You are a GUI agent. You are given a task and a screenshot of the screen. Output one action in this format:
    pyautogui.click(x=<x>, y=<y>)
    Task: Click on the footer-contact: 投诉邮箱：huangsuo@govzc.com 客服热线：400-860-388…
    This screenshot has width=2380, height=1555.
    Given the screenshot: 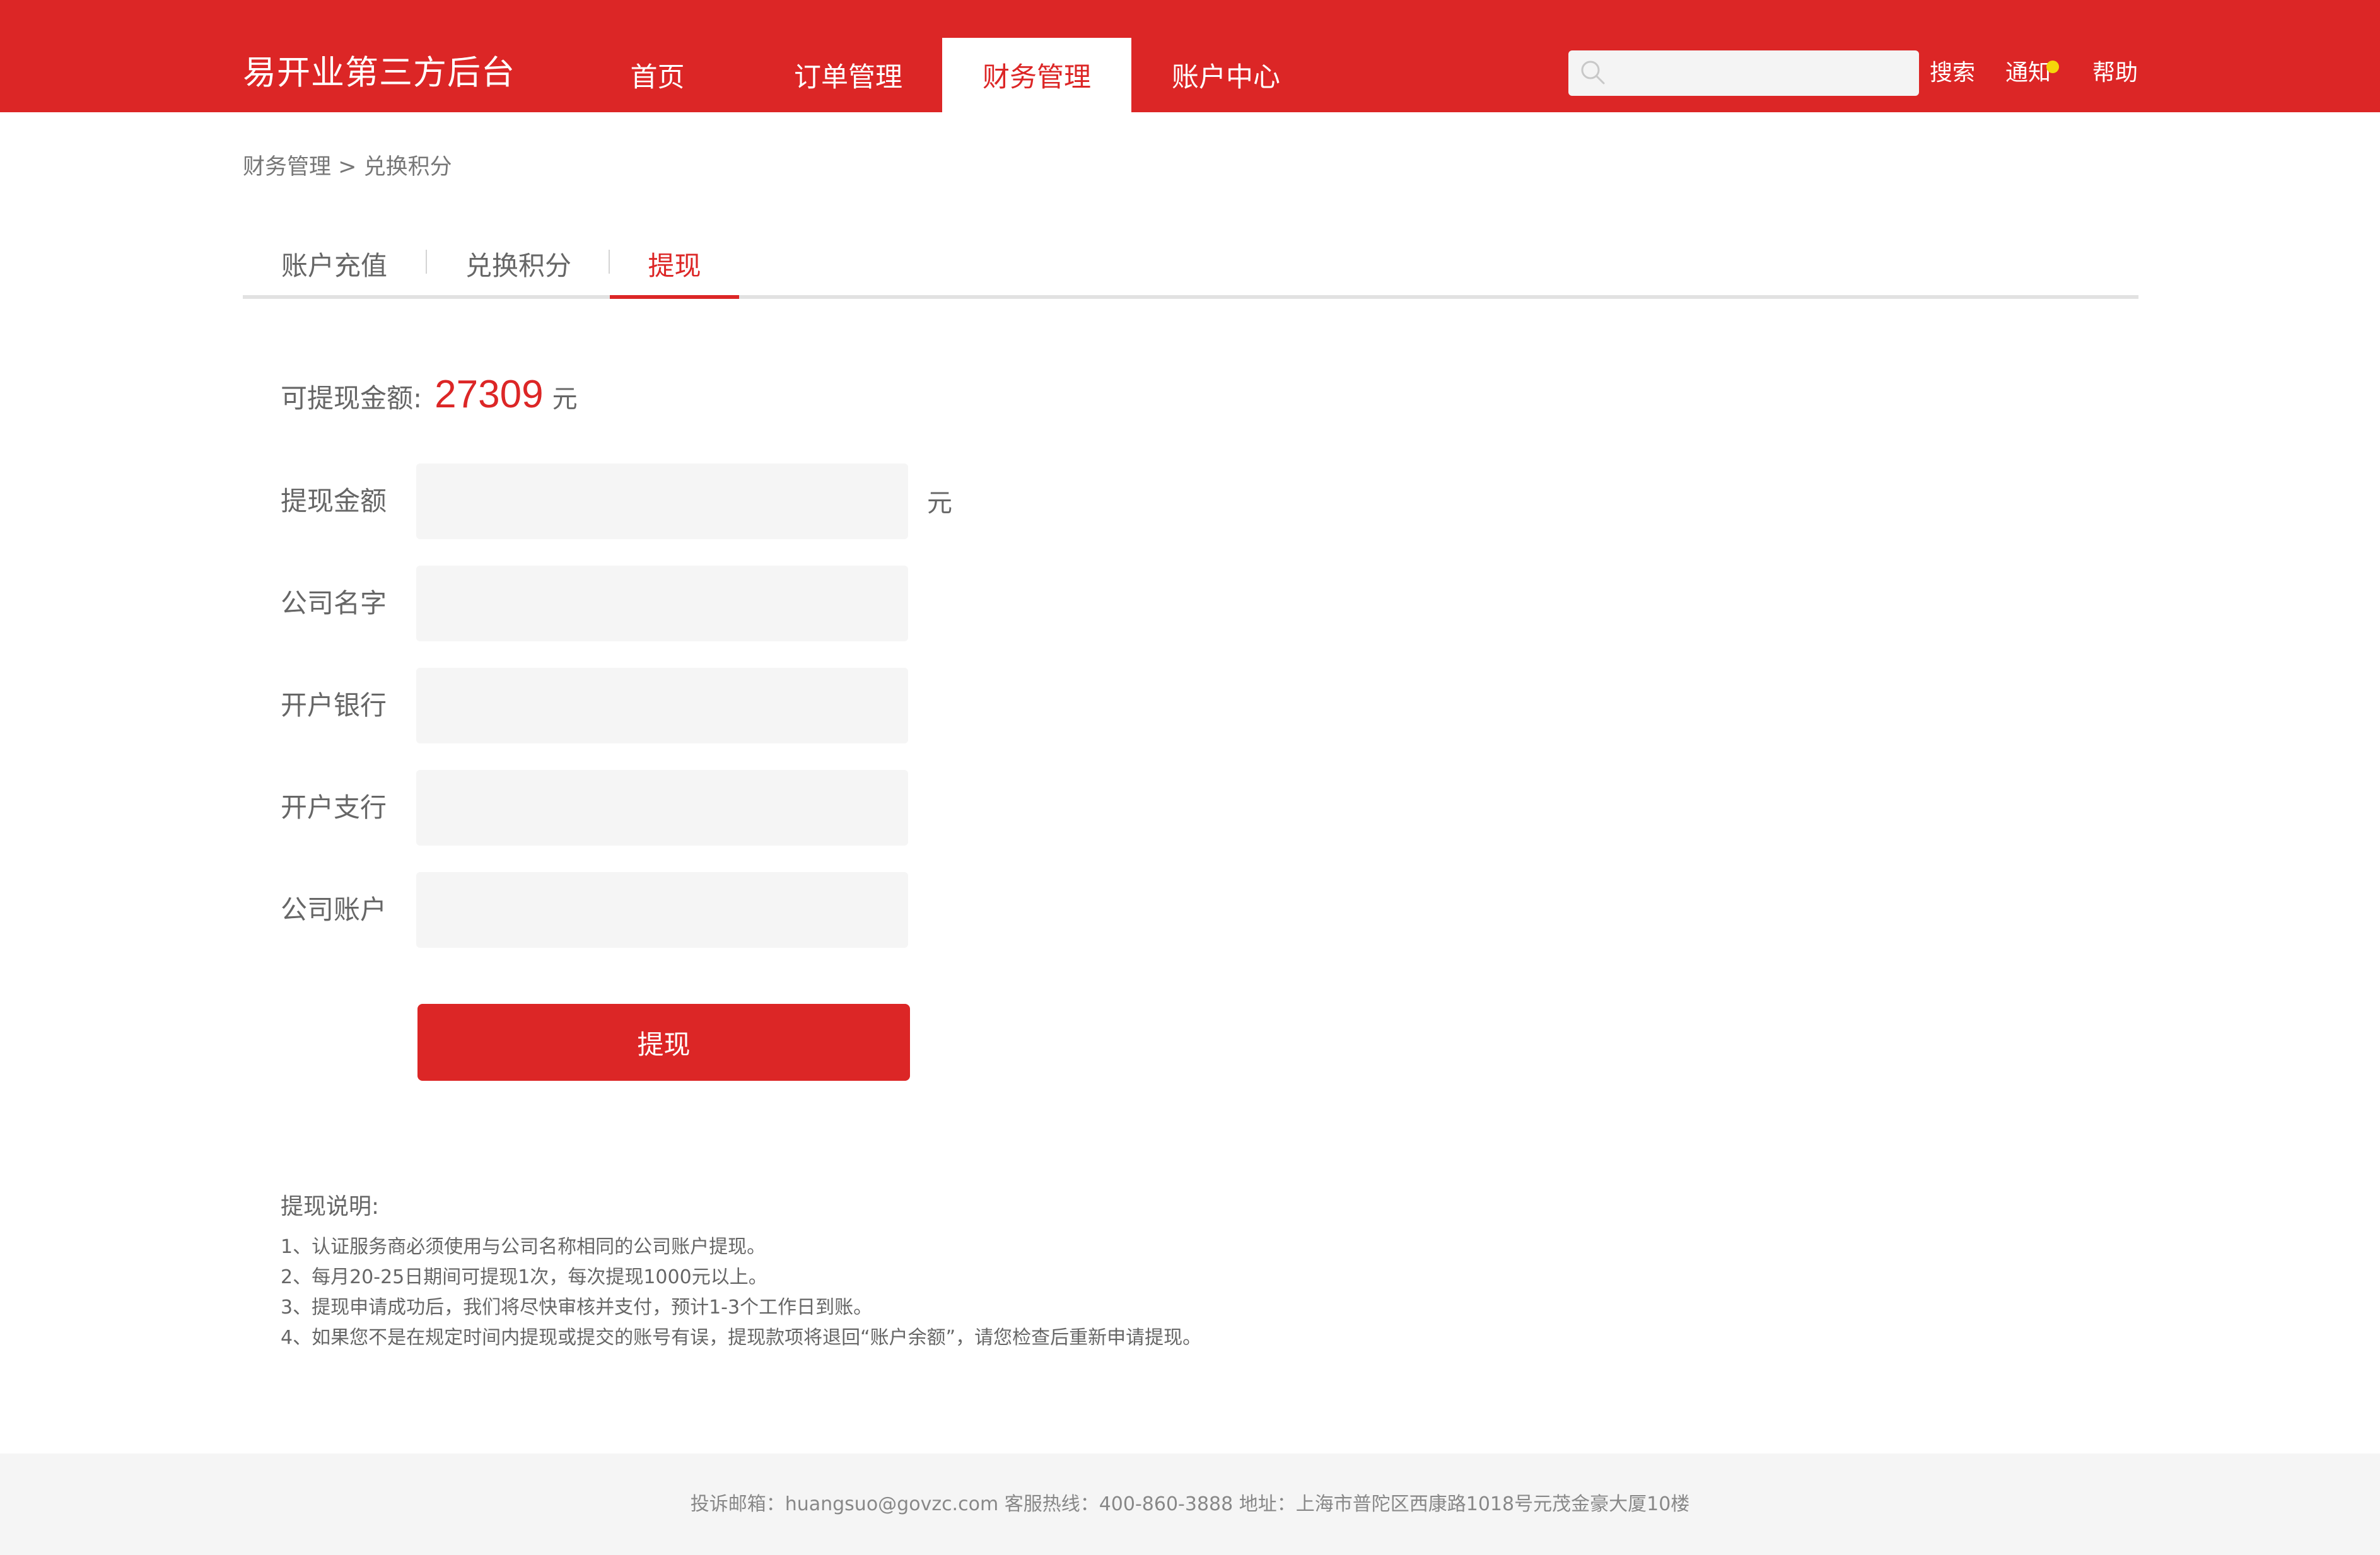 What is the action you would take?
    pyautogui.click(x=1190, y=1504)
    